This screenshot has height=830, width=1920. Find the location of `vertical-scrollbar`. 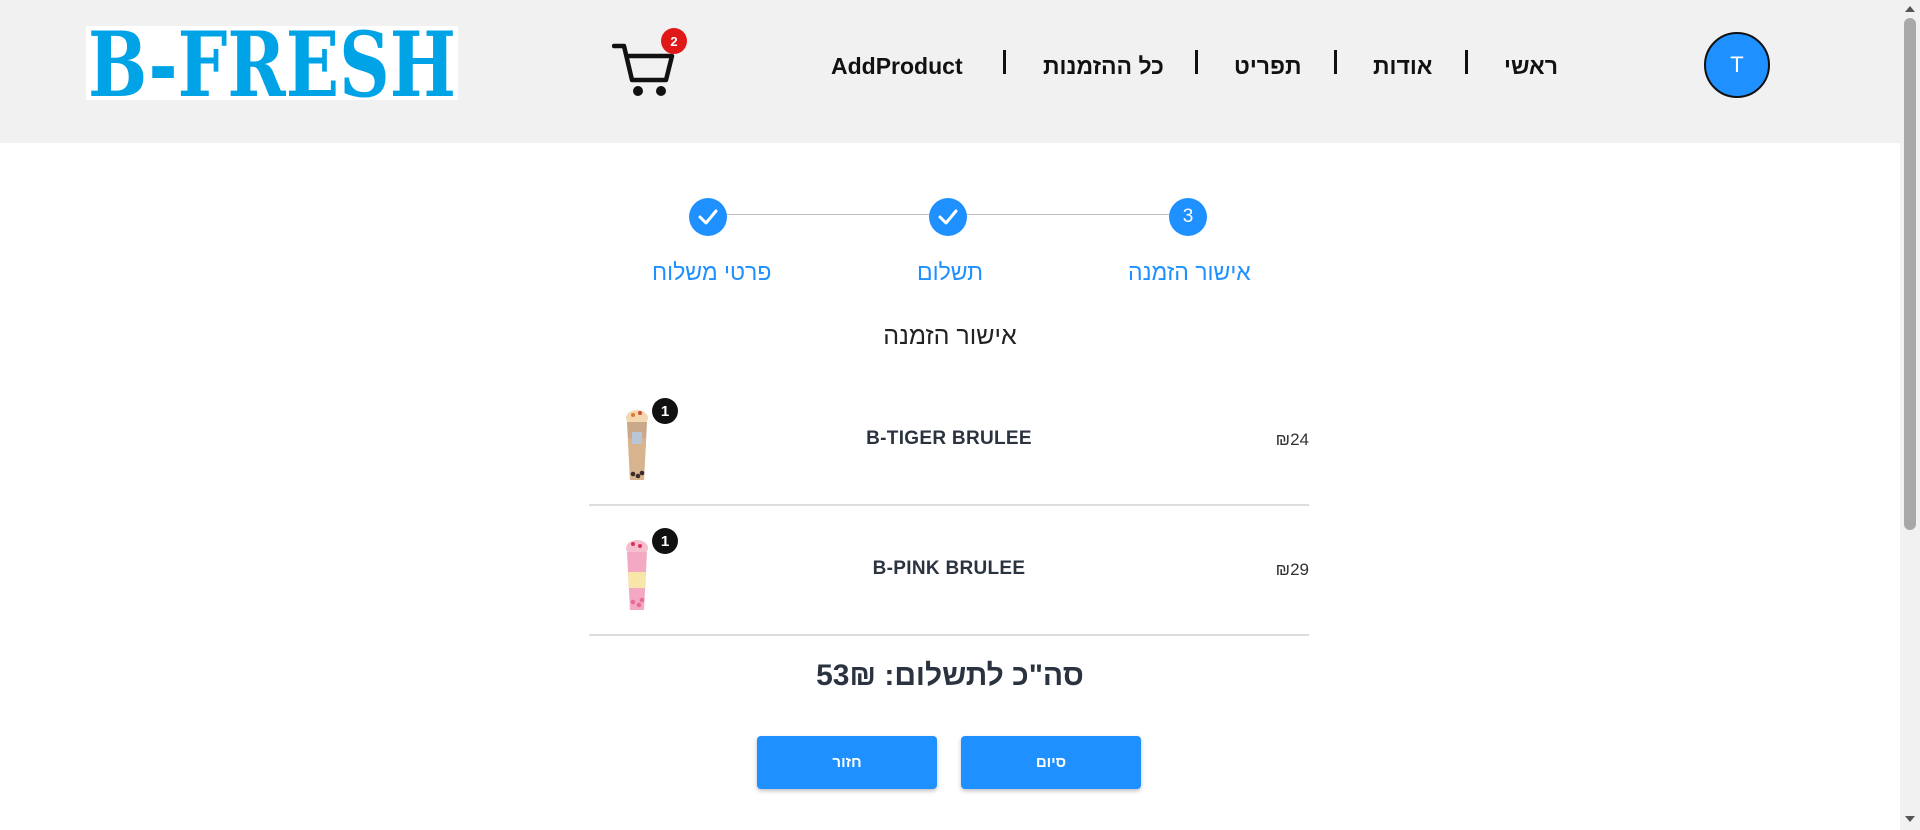

vertical-scrollbar is located at coordinates (1910, 415).